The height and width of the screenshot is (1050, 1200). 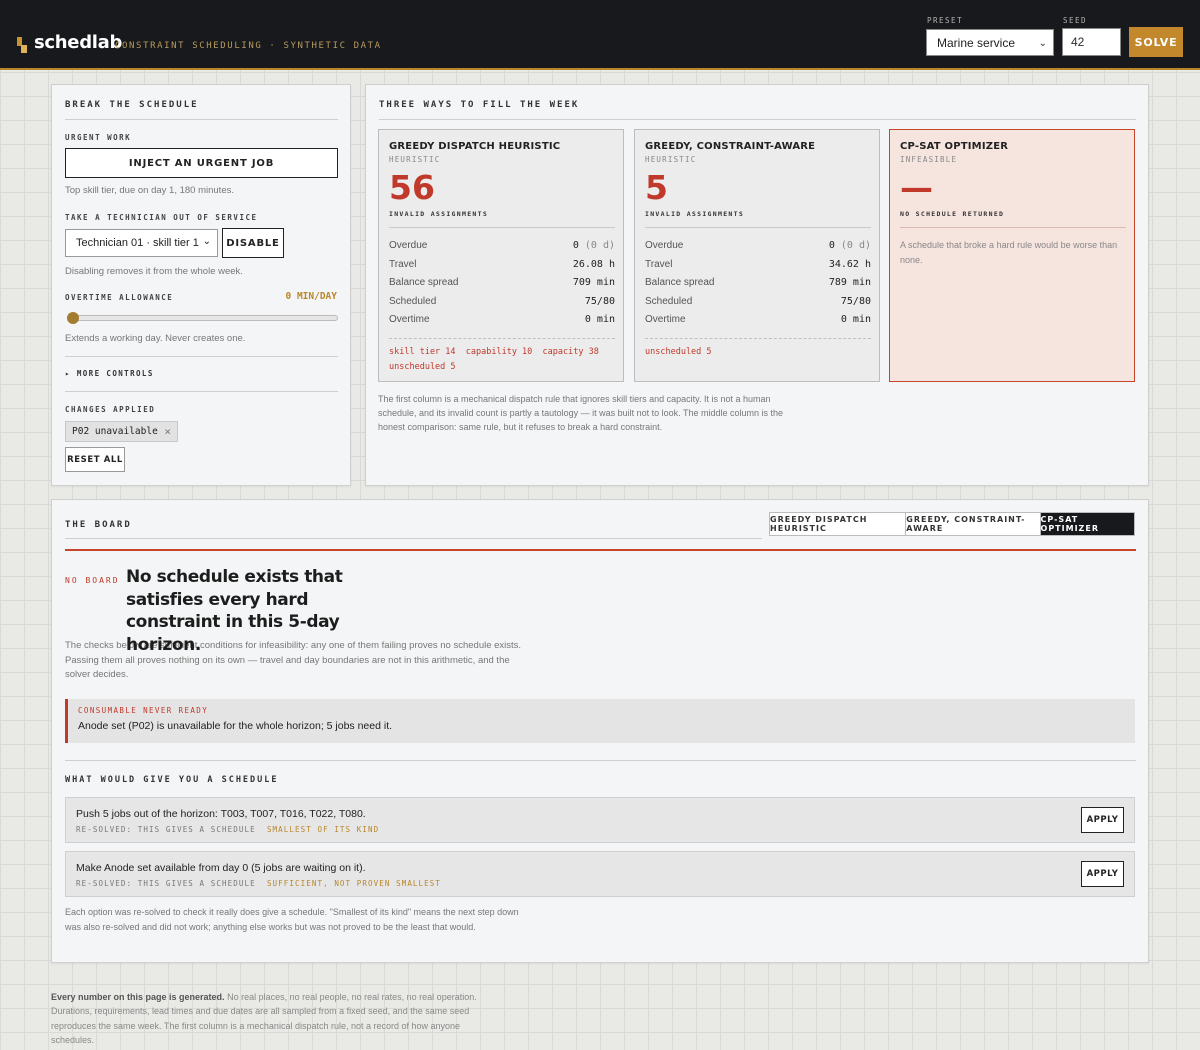 What do you see at coordinates (599, 245) in the screenshot?
I see `metric-extra: (0 d)` at bounding box center [599, 245].